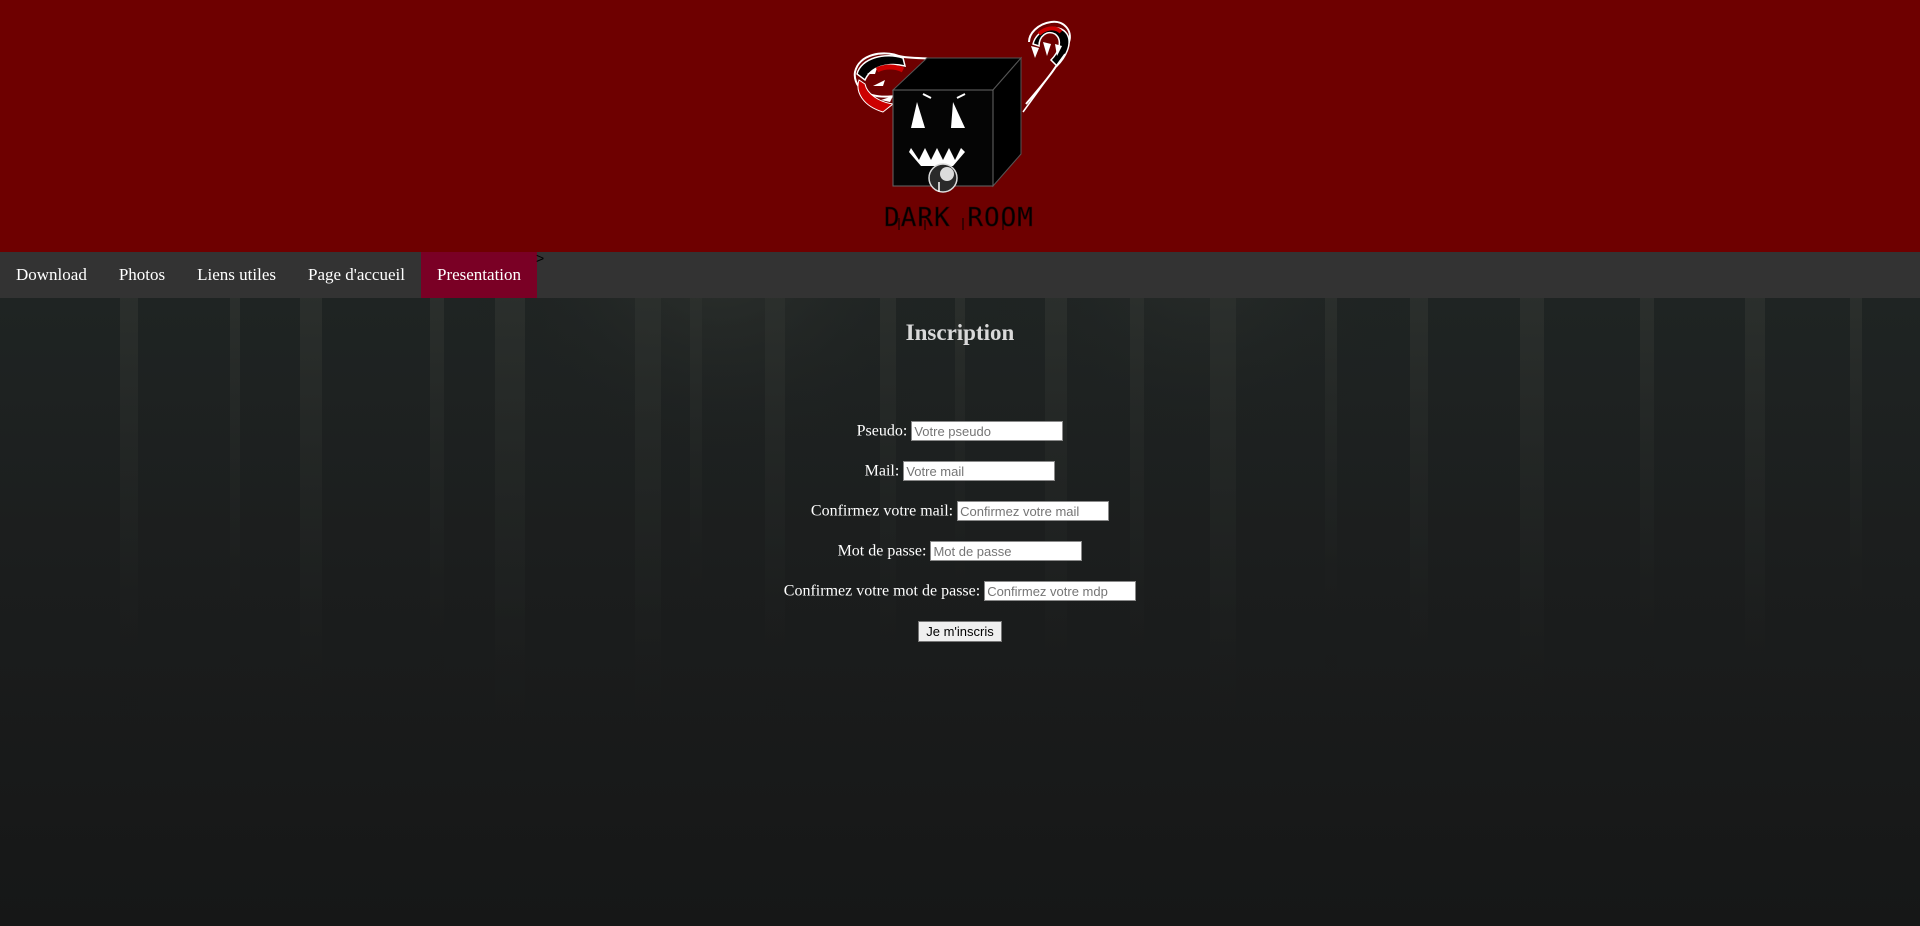  What do you see at coordinates (51, 275) in the screenshot?
I see `nav-item-download: Download` at bounding box center [51, 275].